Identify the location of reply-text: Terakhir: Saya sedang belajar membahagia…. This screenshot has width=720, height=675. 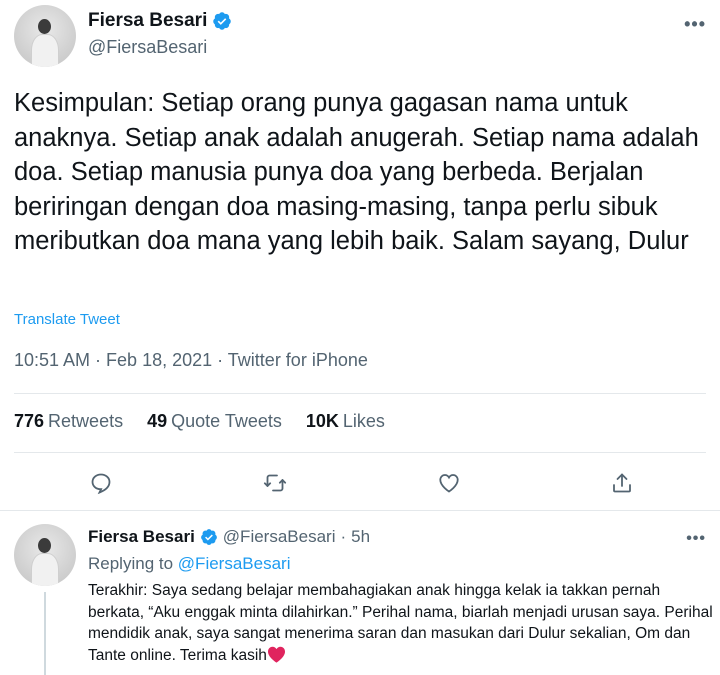
(400, 623).